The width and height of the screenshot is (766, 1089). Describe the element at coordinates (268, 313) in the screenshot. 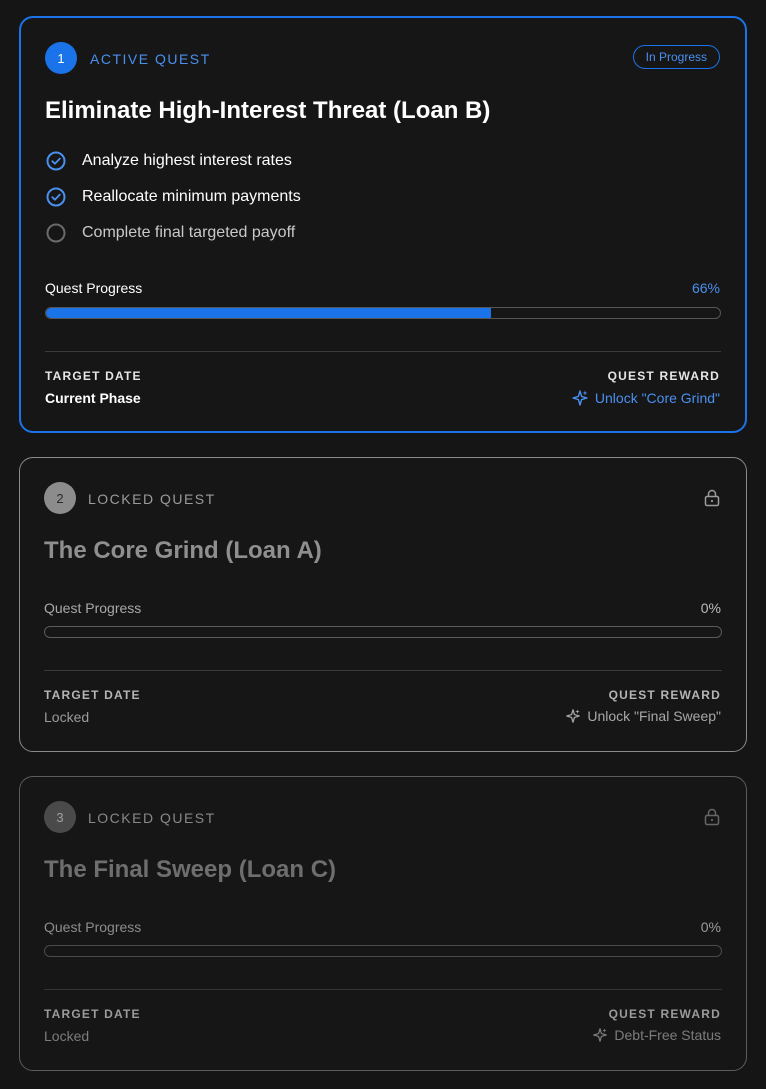

I see `progress-fill` at that location.